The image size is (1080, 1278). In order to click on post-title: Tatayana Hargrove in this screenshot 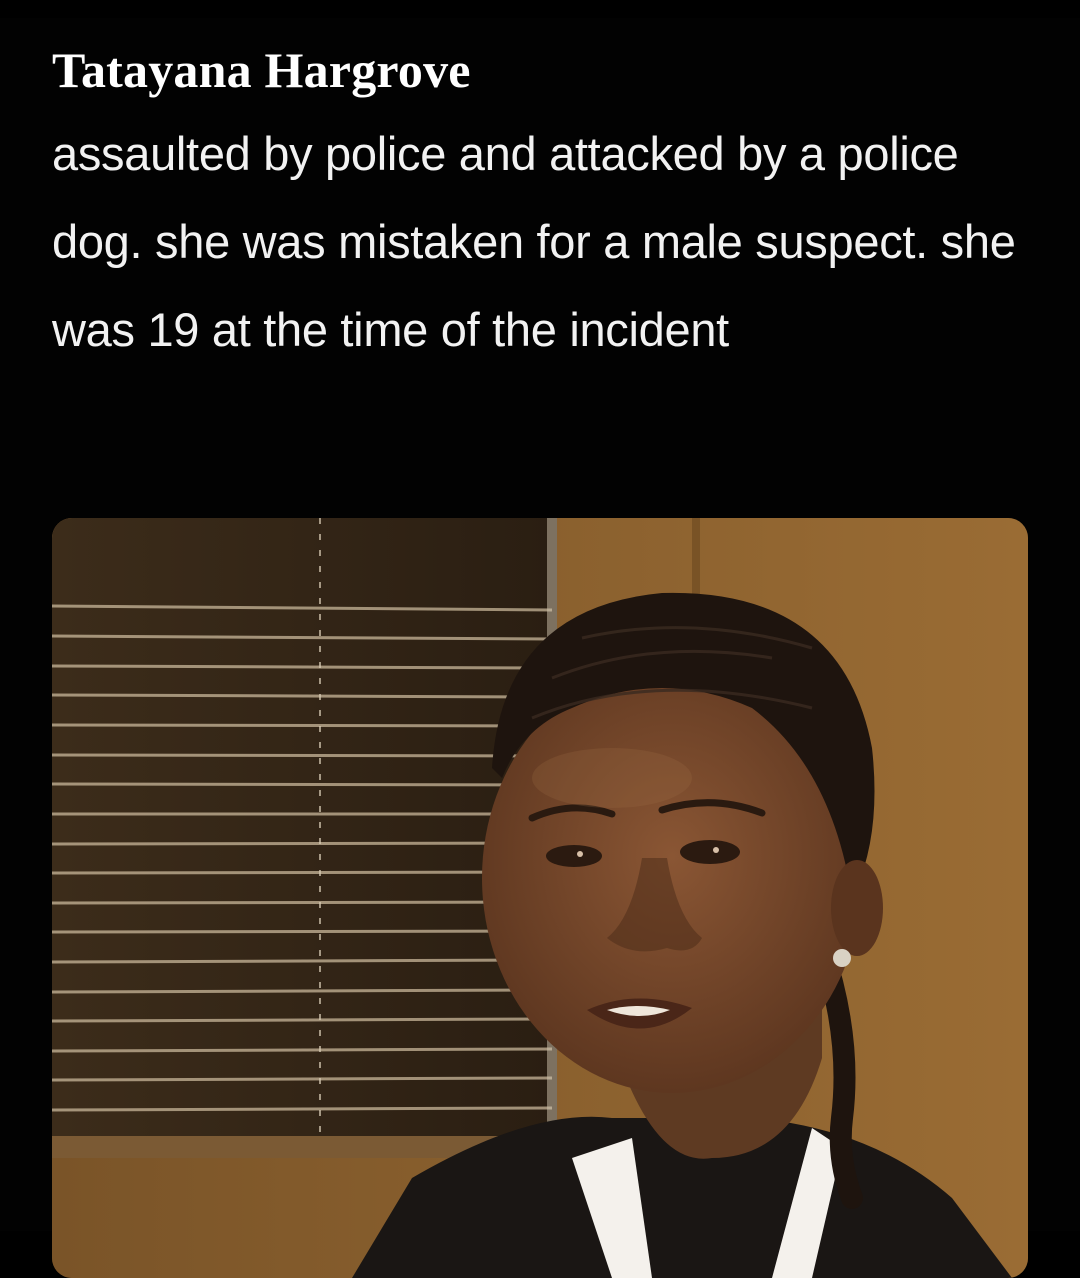, I will do `click(261, 70)`.